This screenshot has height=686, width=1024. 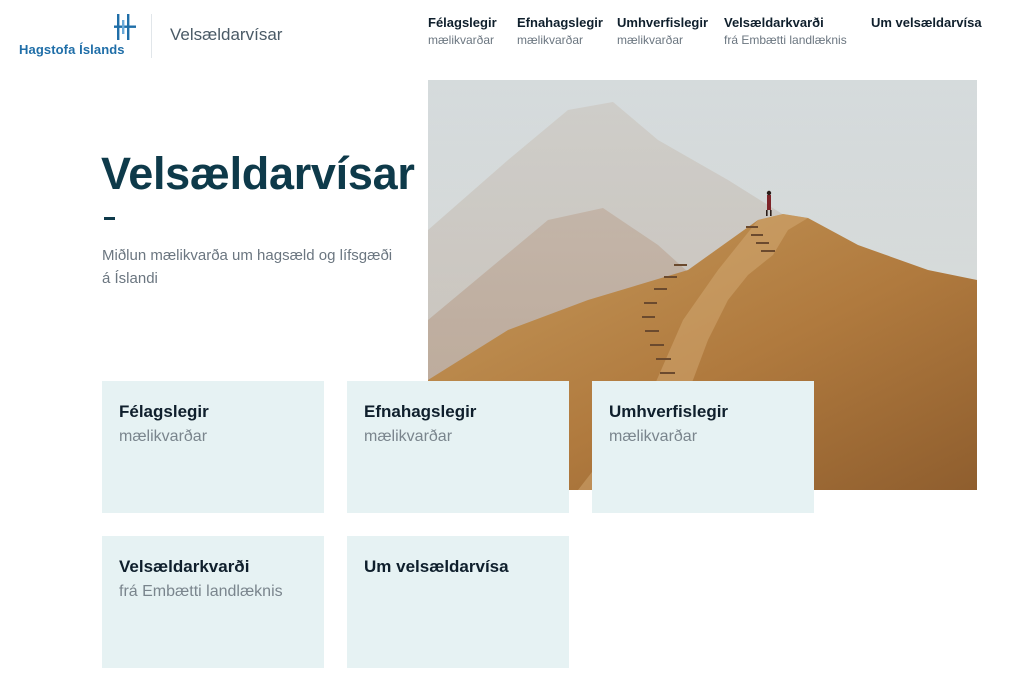 I want to click on tile-umhverfislegir: Umhverfislegir mælikvarðar, so click(x=703, y=447).